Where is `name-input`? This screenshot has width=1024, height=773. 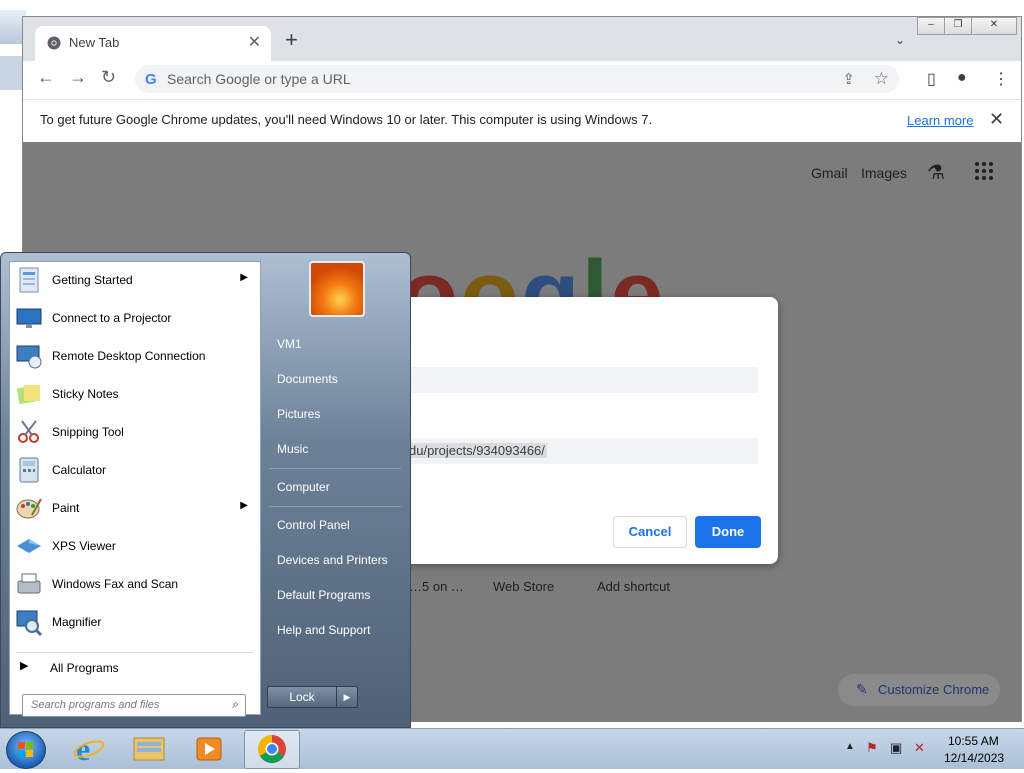 name-input is located at coordinates (576, 380).